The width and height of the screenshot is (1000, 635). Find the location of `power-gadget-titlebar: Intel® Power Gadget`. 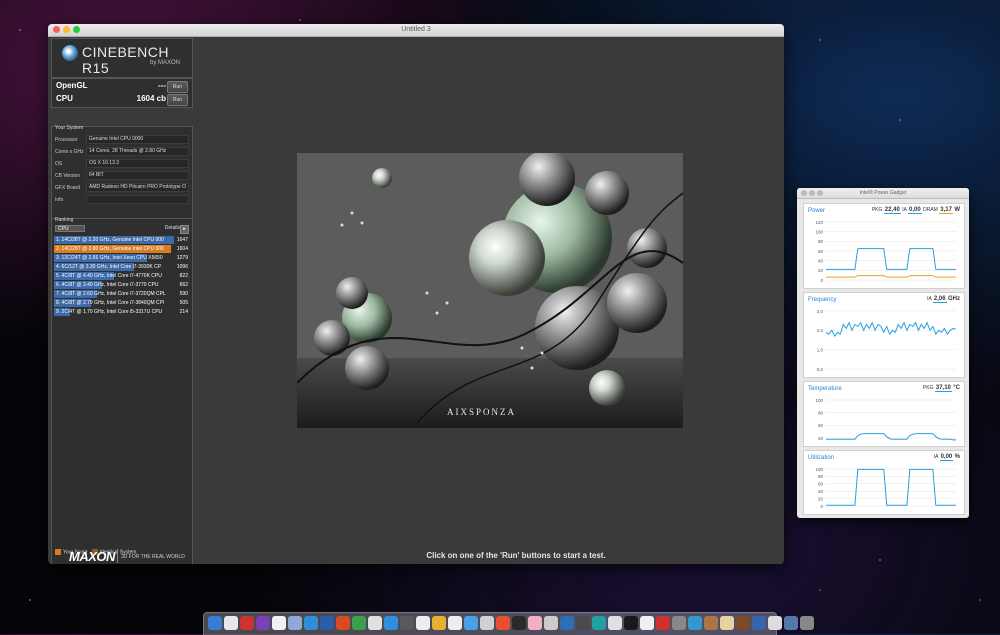

power-gadget-titlebar: Intel® Power Gadget is located at coordinates (883, 193).